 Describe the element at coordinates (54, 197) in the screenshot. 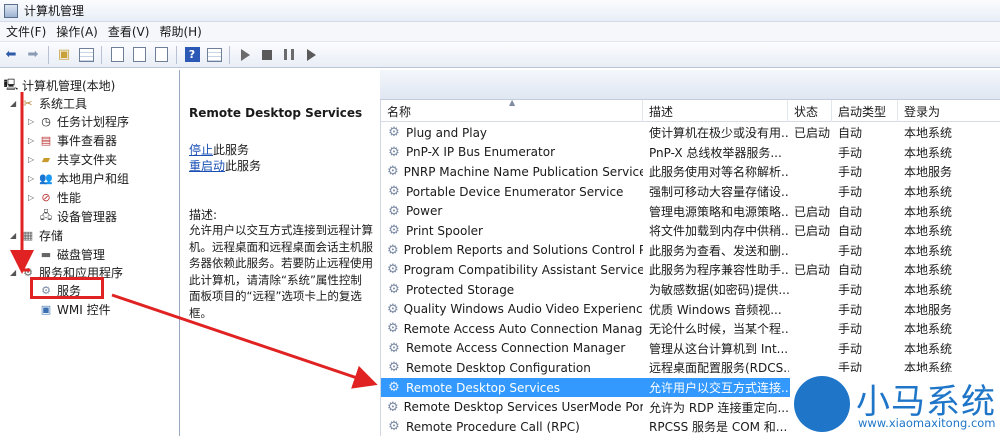

I see `tree-item-performance: ▷ ⊘ 性能` at that location.